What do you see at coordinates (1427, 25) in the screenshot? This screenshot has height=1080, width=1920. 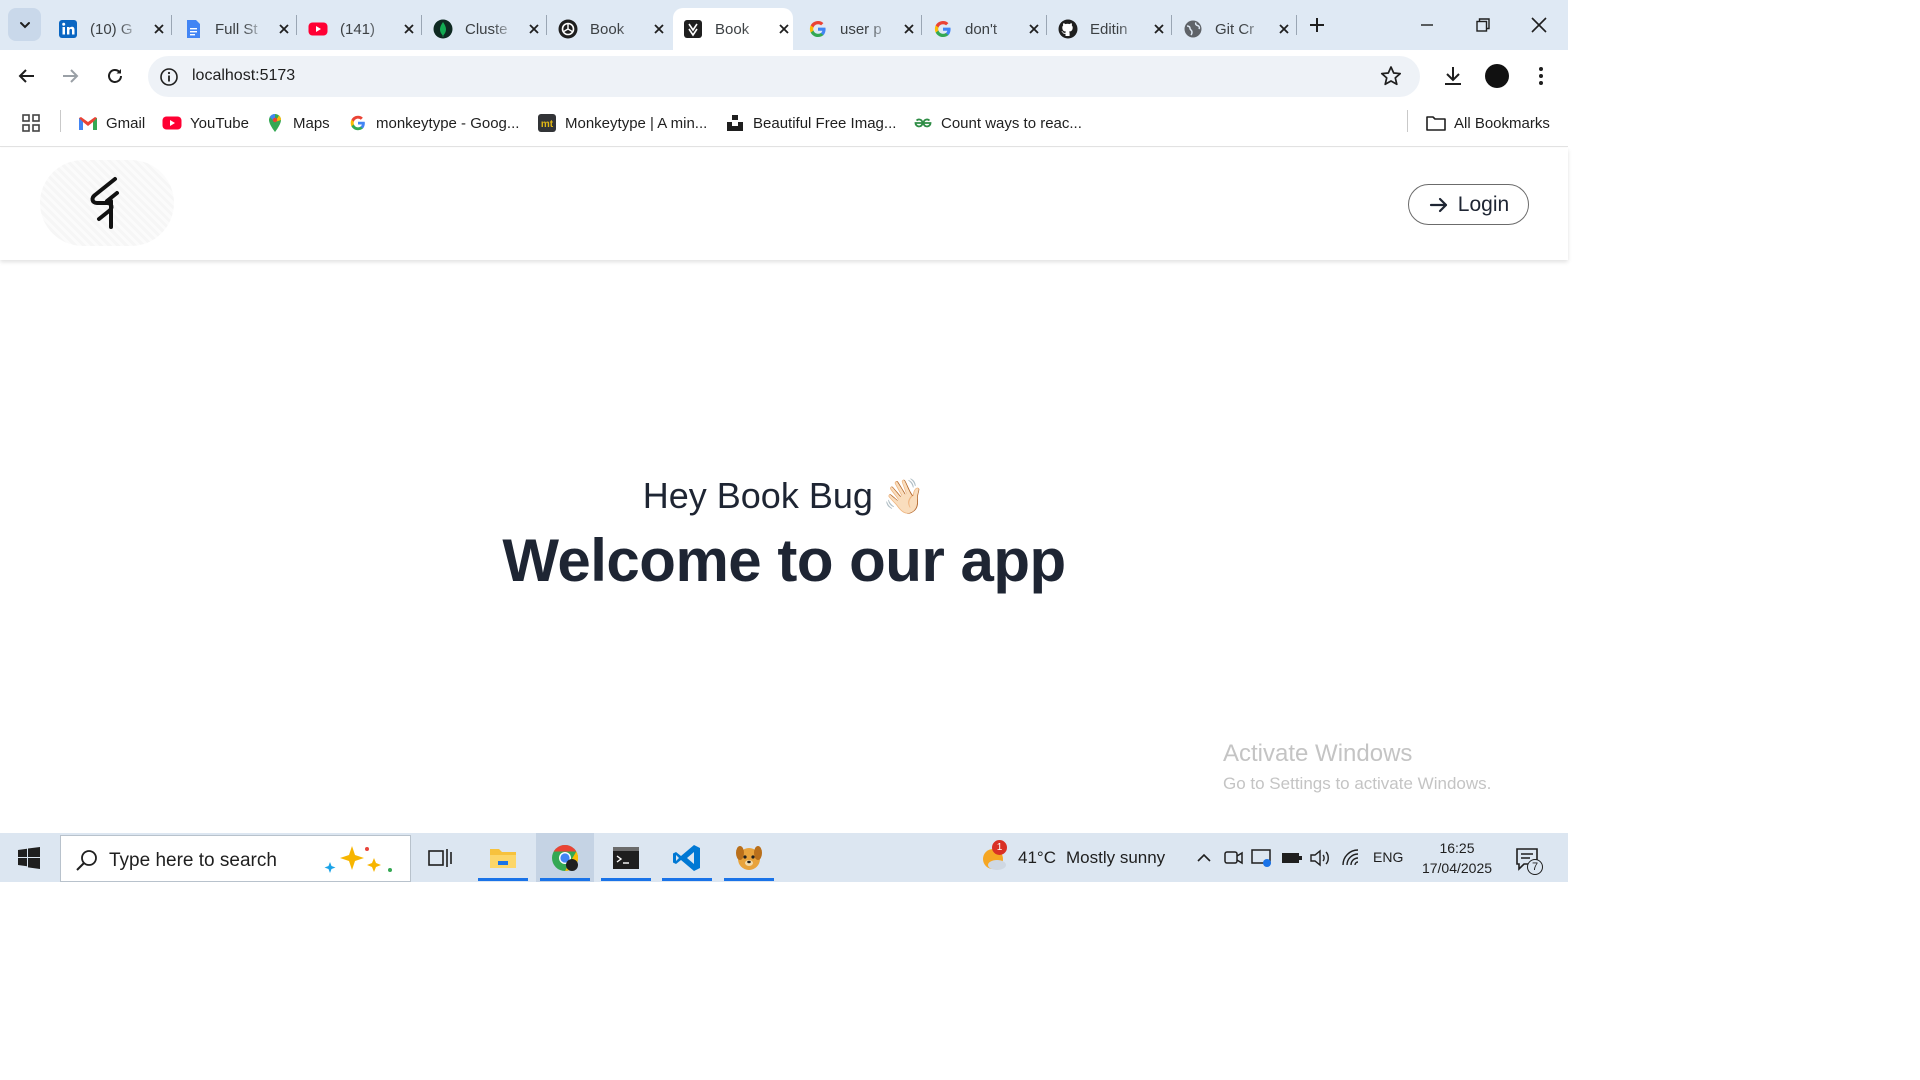 I see `minimize-button` at bounding box center [1427, 25].